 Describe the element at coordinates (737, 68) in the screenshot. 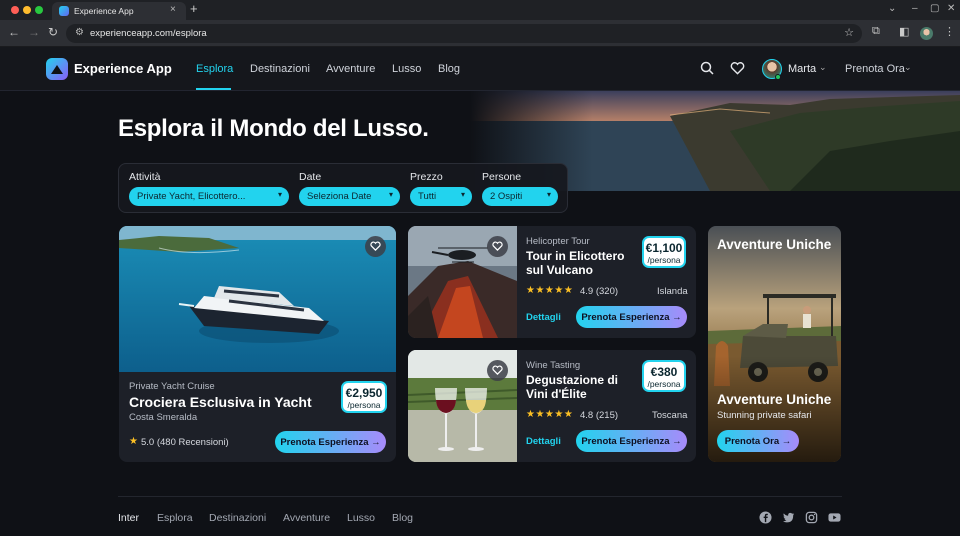

I see `favorites-heart-icon` at that location.